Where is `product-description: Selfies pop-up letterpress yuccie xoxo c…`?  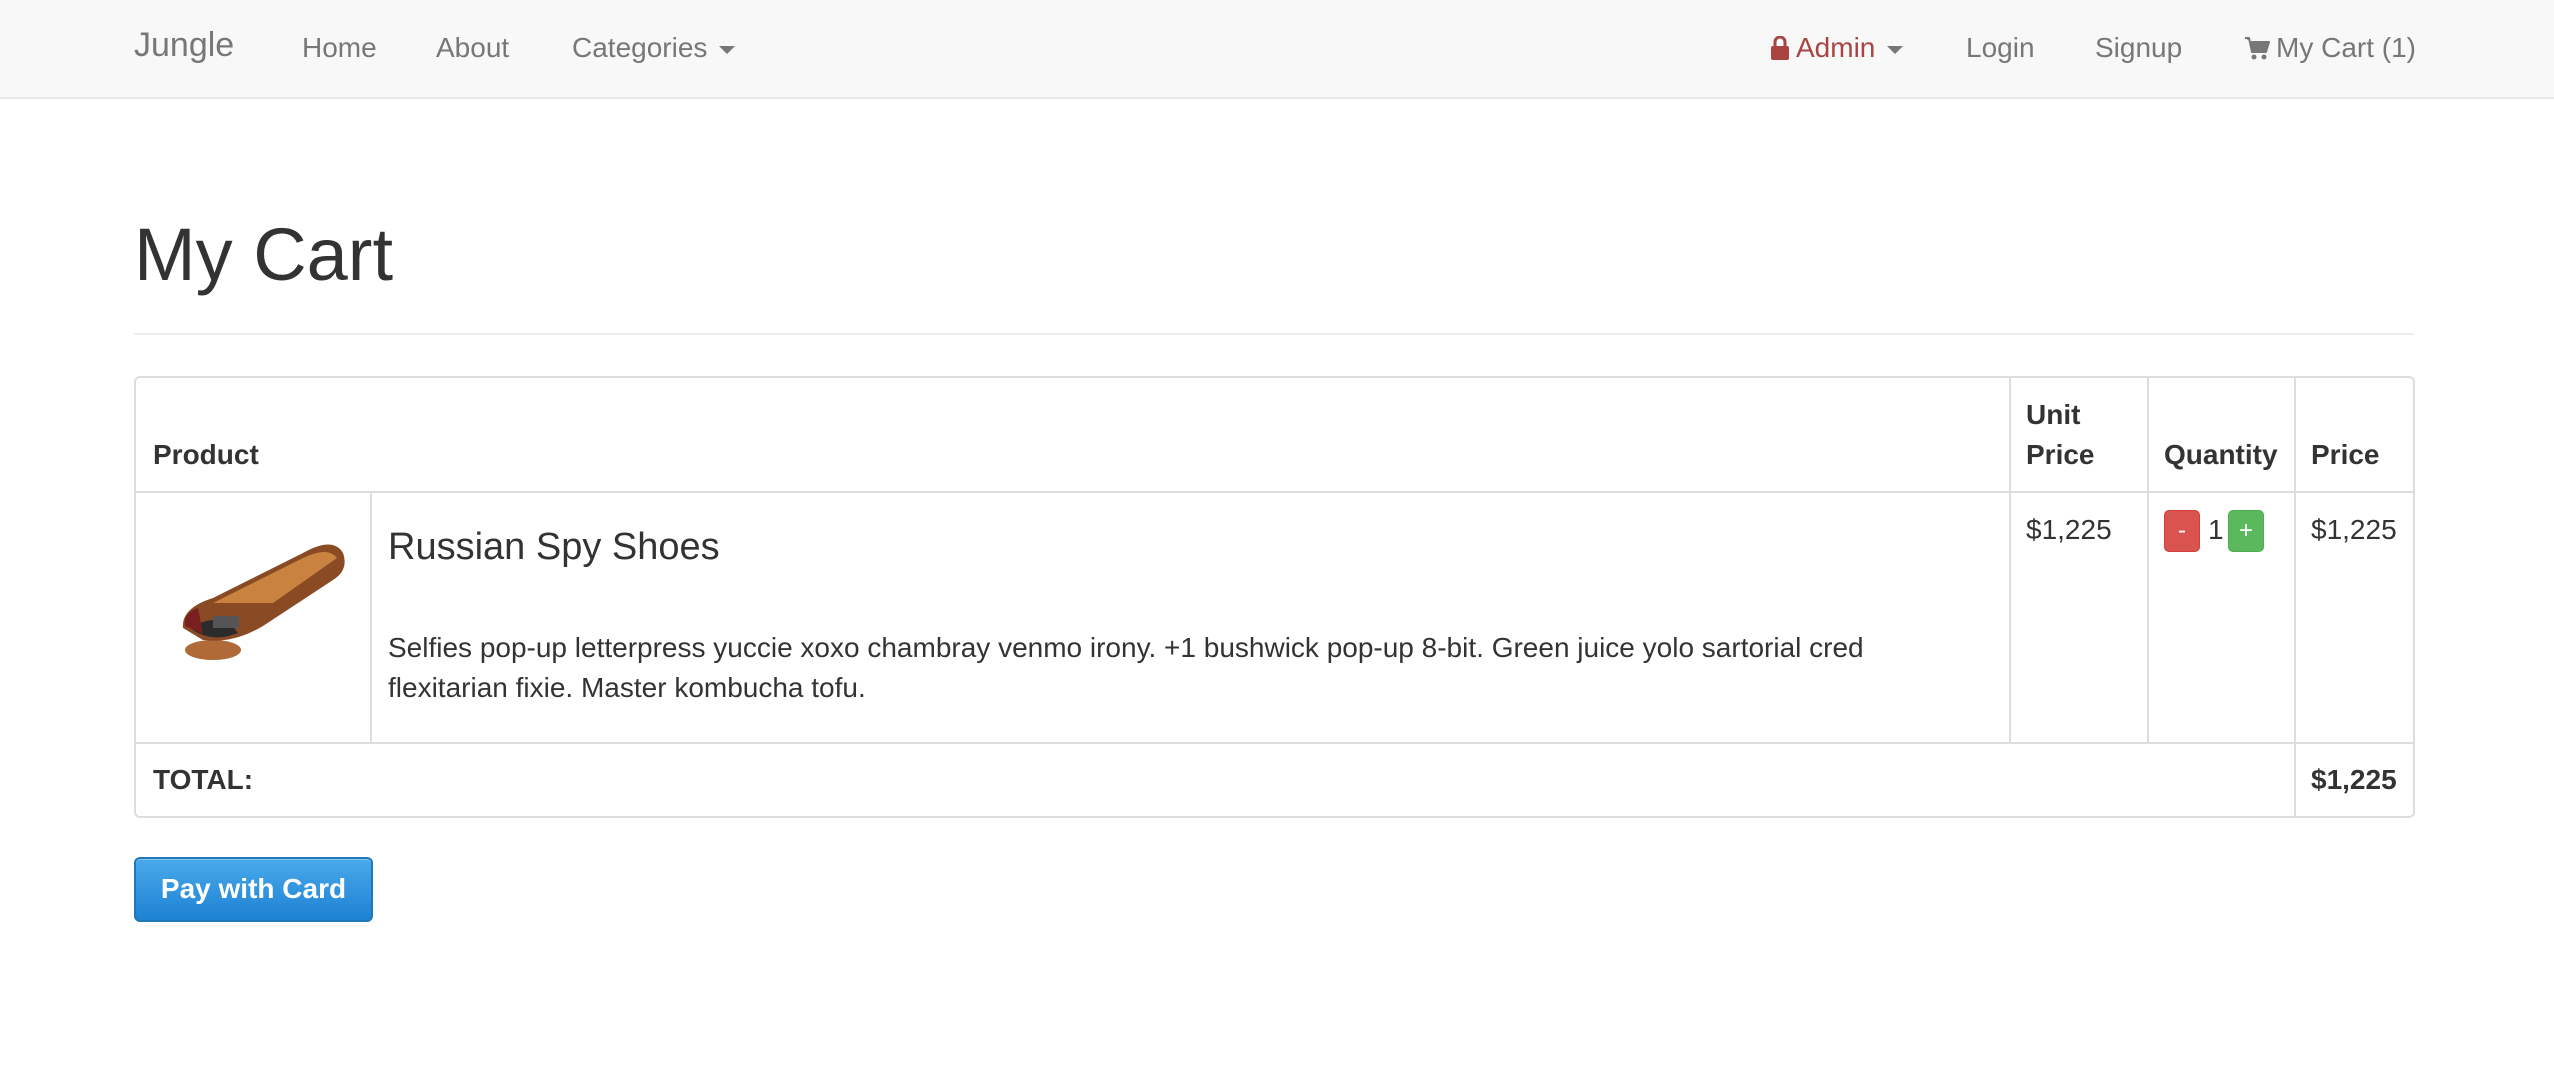 product-description: Selfies pop-up letterpress yuccie xoxo c… is located at coordinates (1126, 667).